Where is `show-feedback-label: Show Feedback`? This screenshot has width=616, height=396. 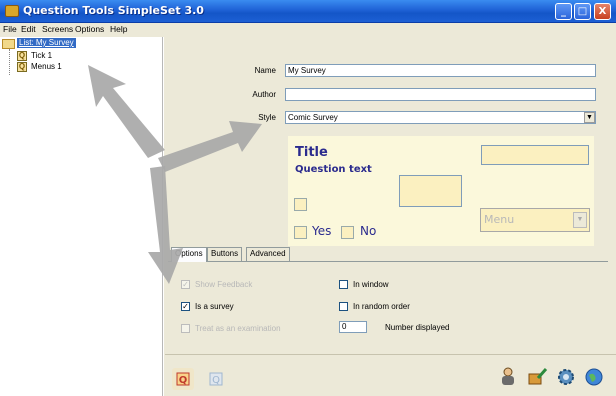
show-feedback-label: Show Feedback is located at coordinates (224, 284).